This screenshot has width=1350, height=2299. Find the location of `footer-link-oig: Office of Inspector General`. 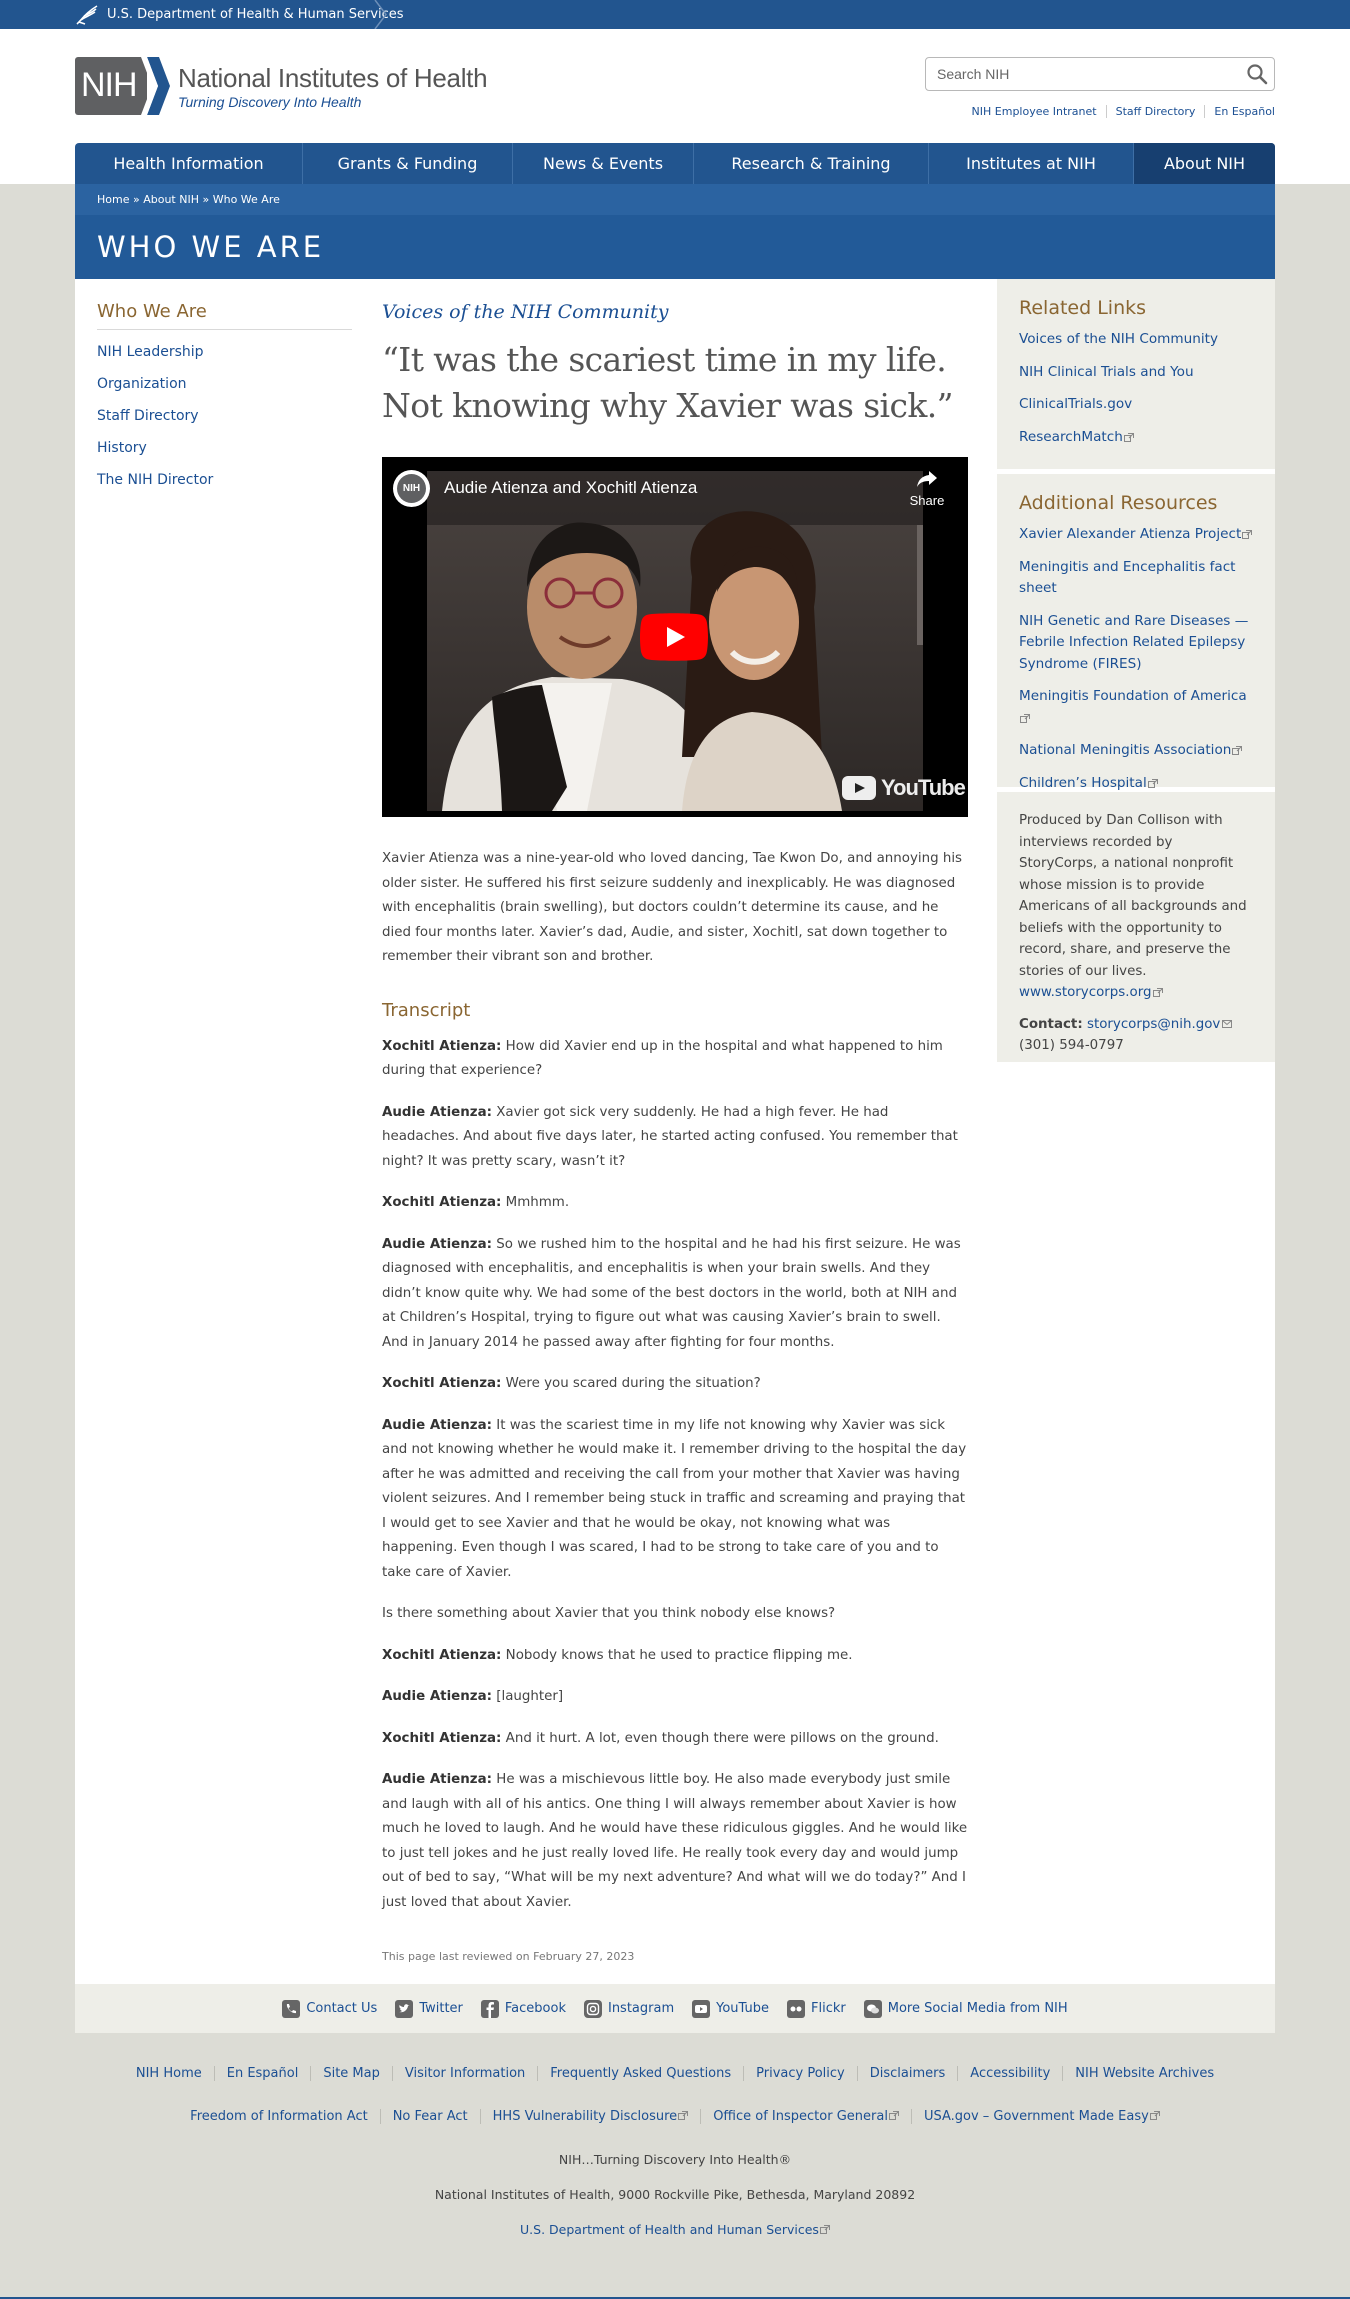

footer-link-oig: Office of Inspector General is located at coordinates (805, 2116).